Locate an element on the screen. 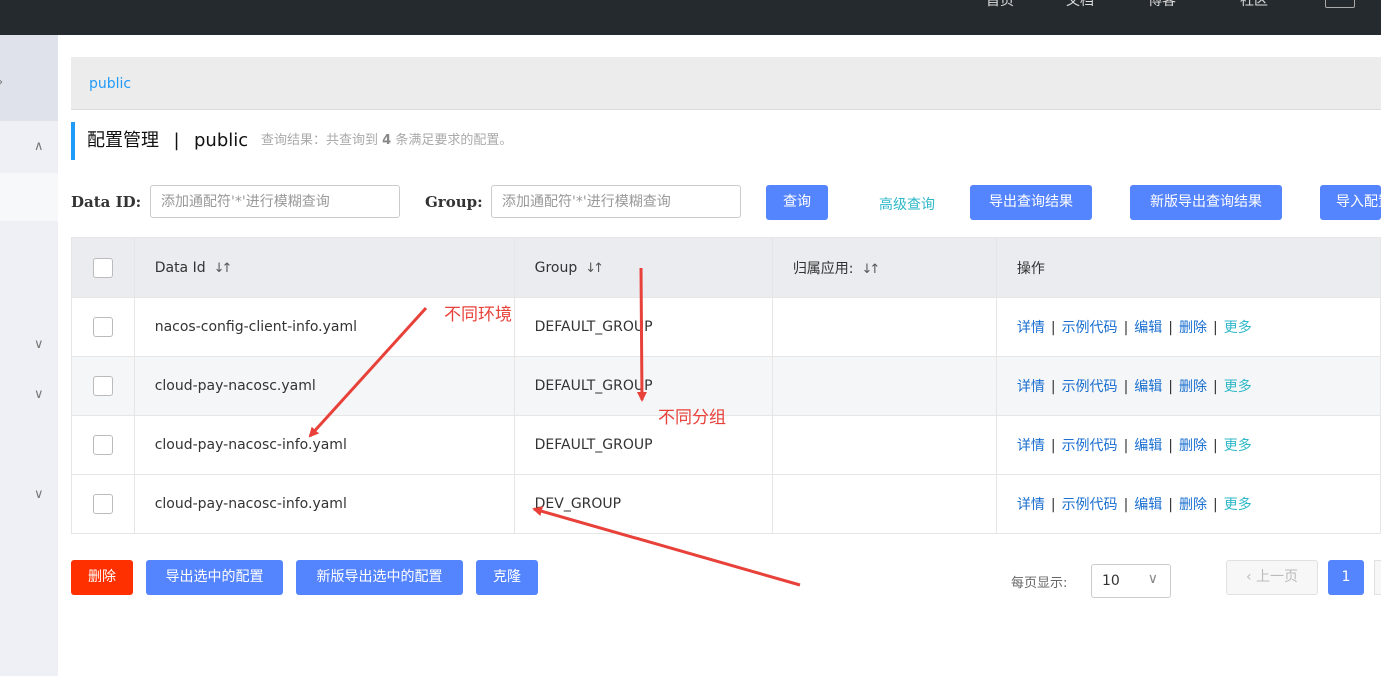 The width and height of the screenshot is (1381, 676). language-toggle-button is located at coordinates (1340, 4).